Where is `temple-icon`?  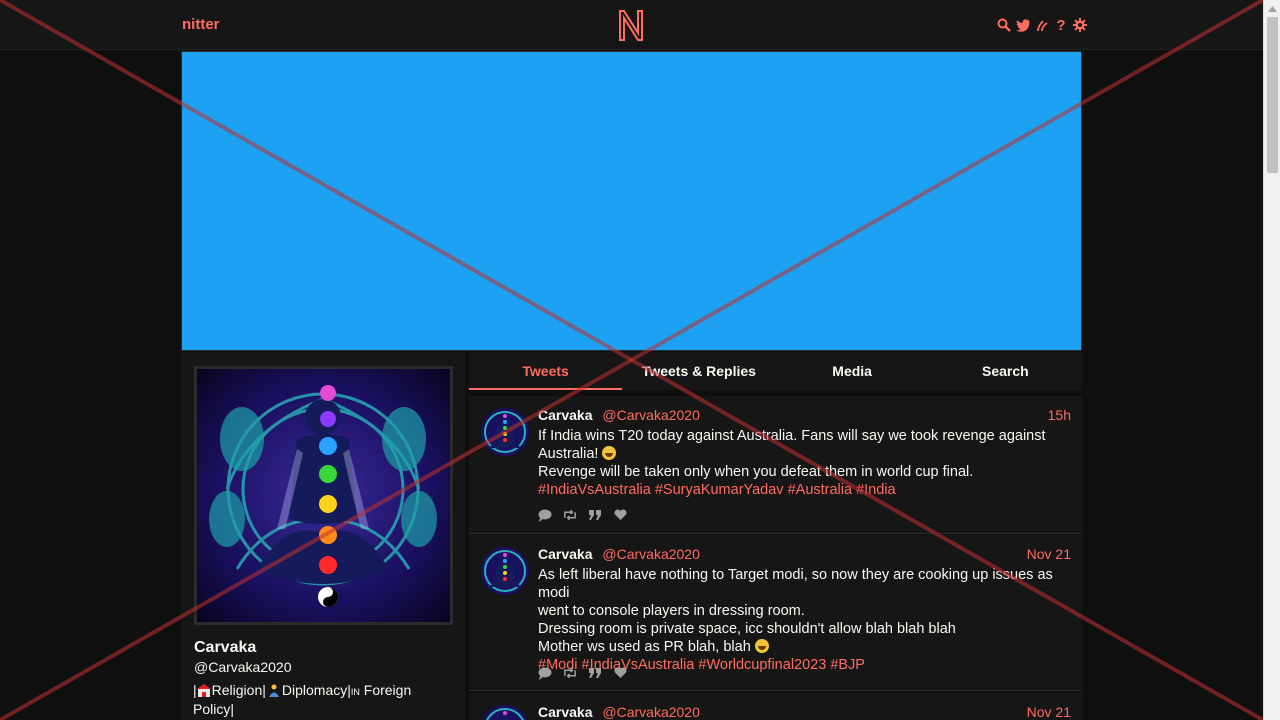 temple-icon is located at coordinates (203, 690).